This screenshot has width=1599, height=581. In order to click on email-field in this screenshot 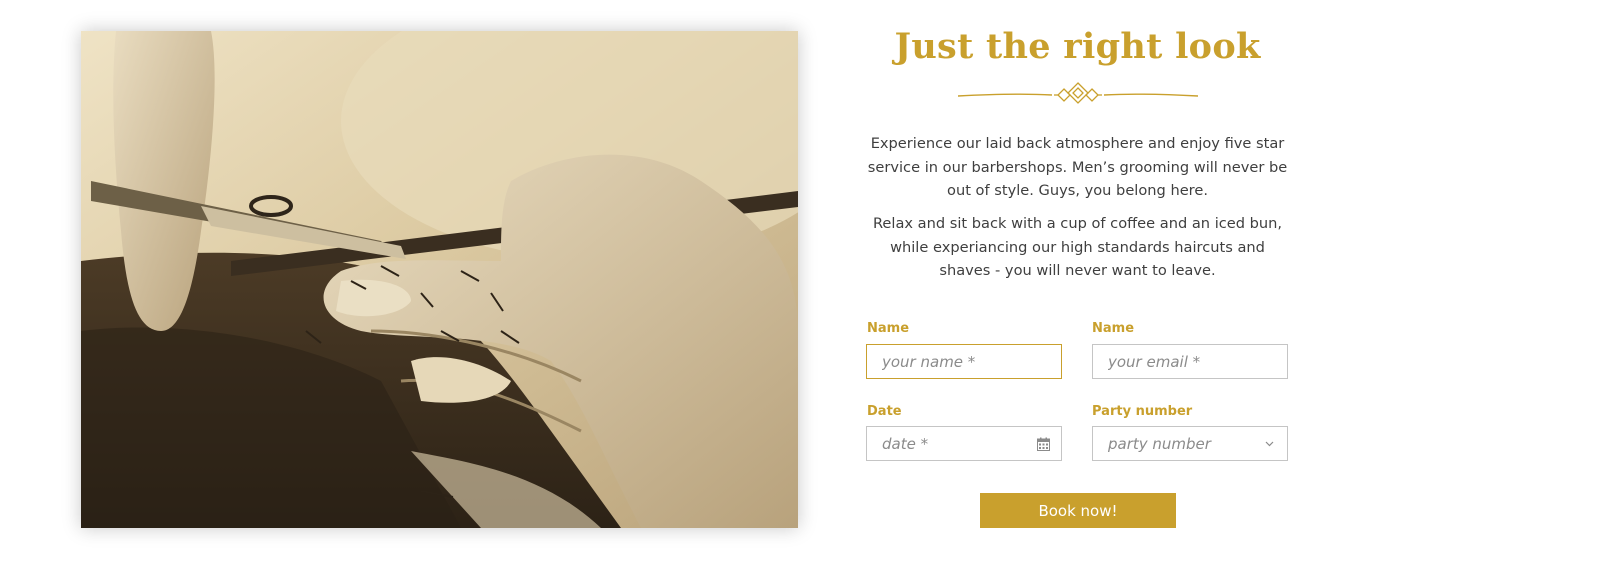, I will do `click(1190, 361)`.